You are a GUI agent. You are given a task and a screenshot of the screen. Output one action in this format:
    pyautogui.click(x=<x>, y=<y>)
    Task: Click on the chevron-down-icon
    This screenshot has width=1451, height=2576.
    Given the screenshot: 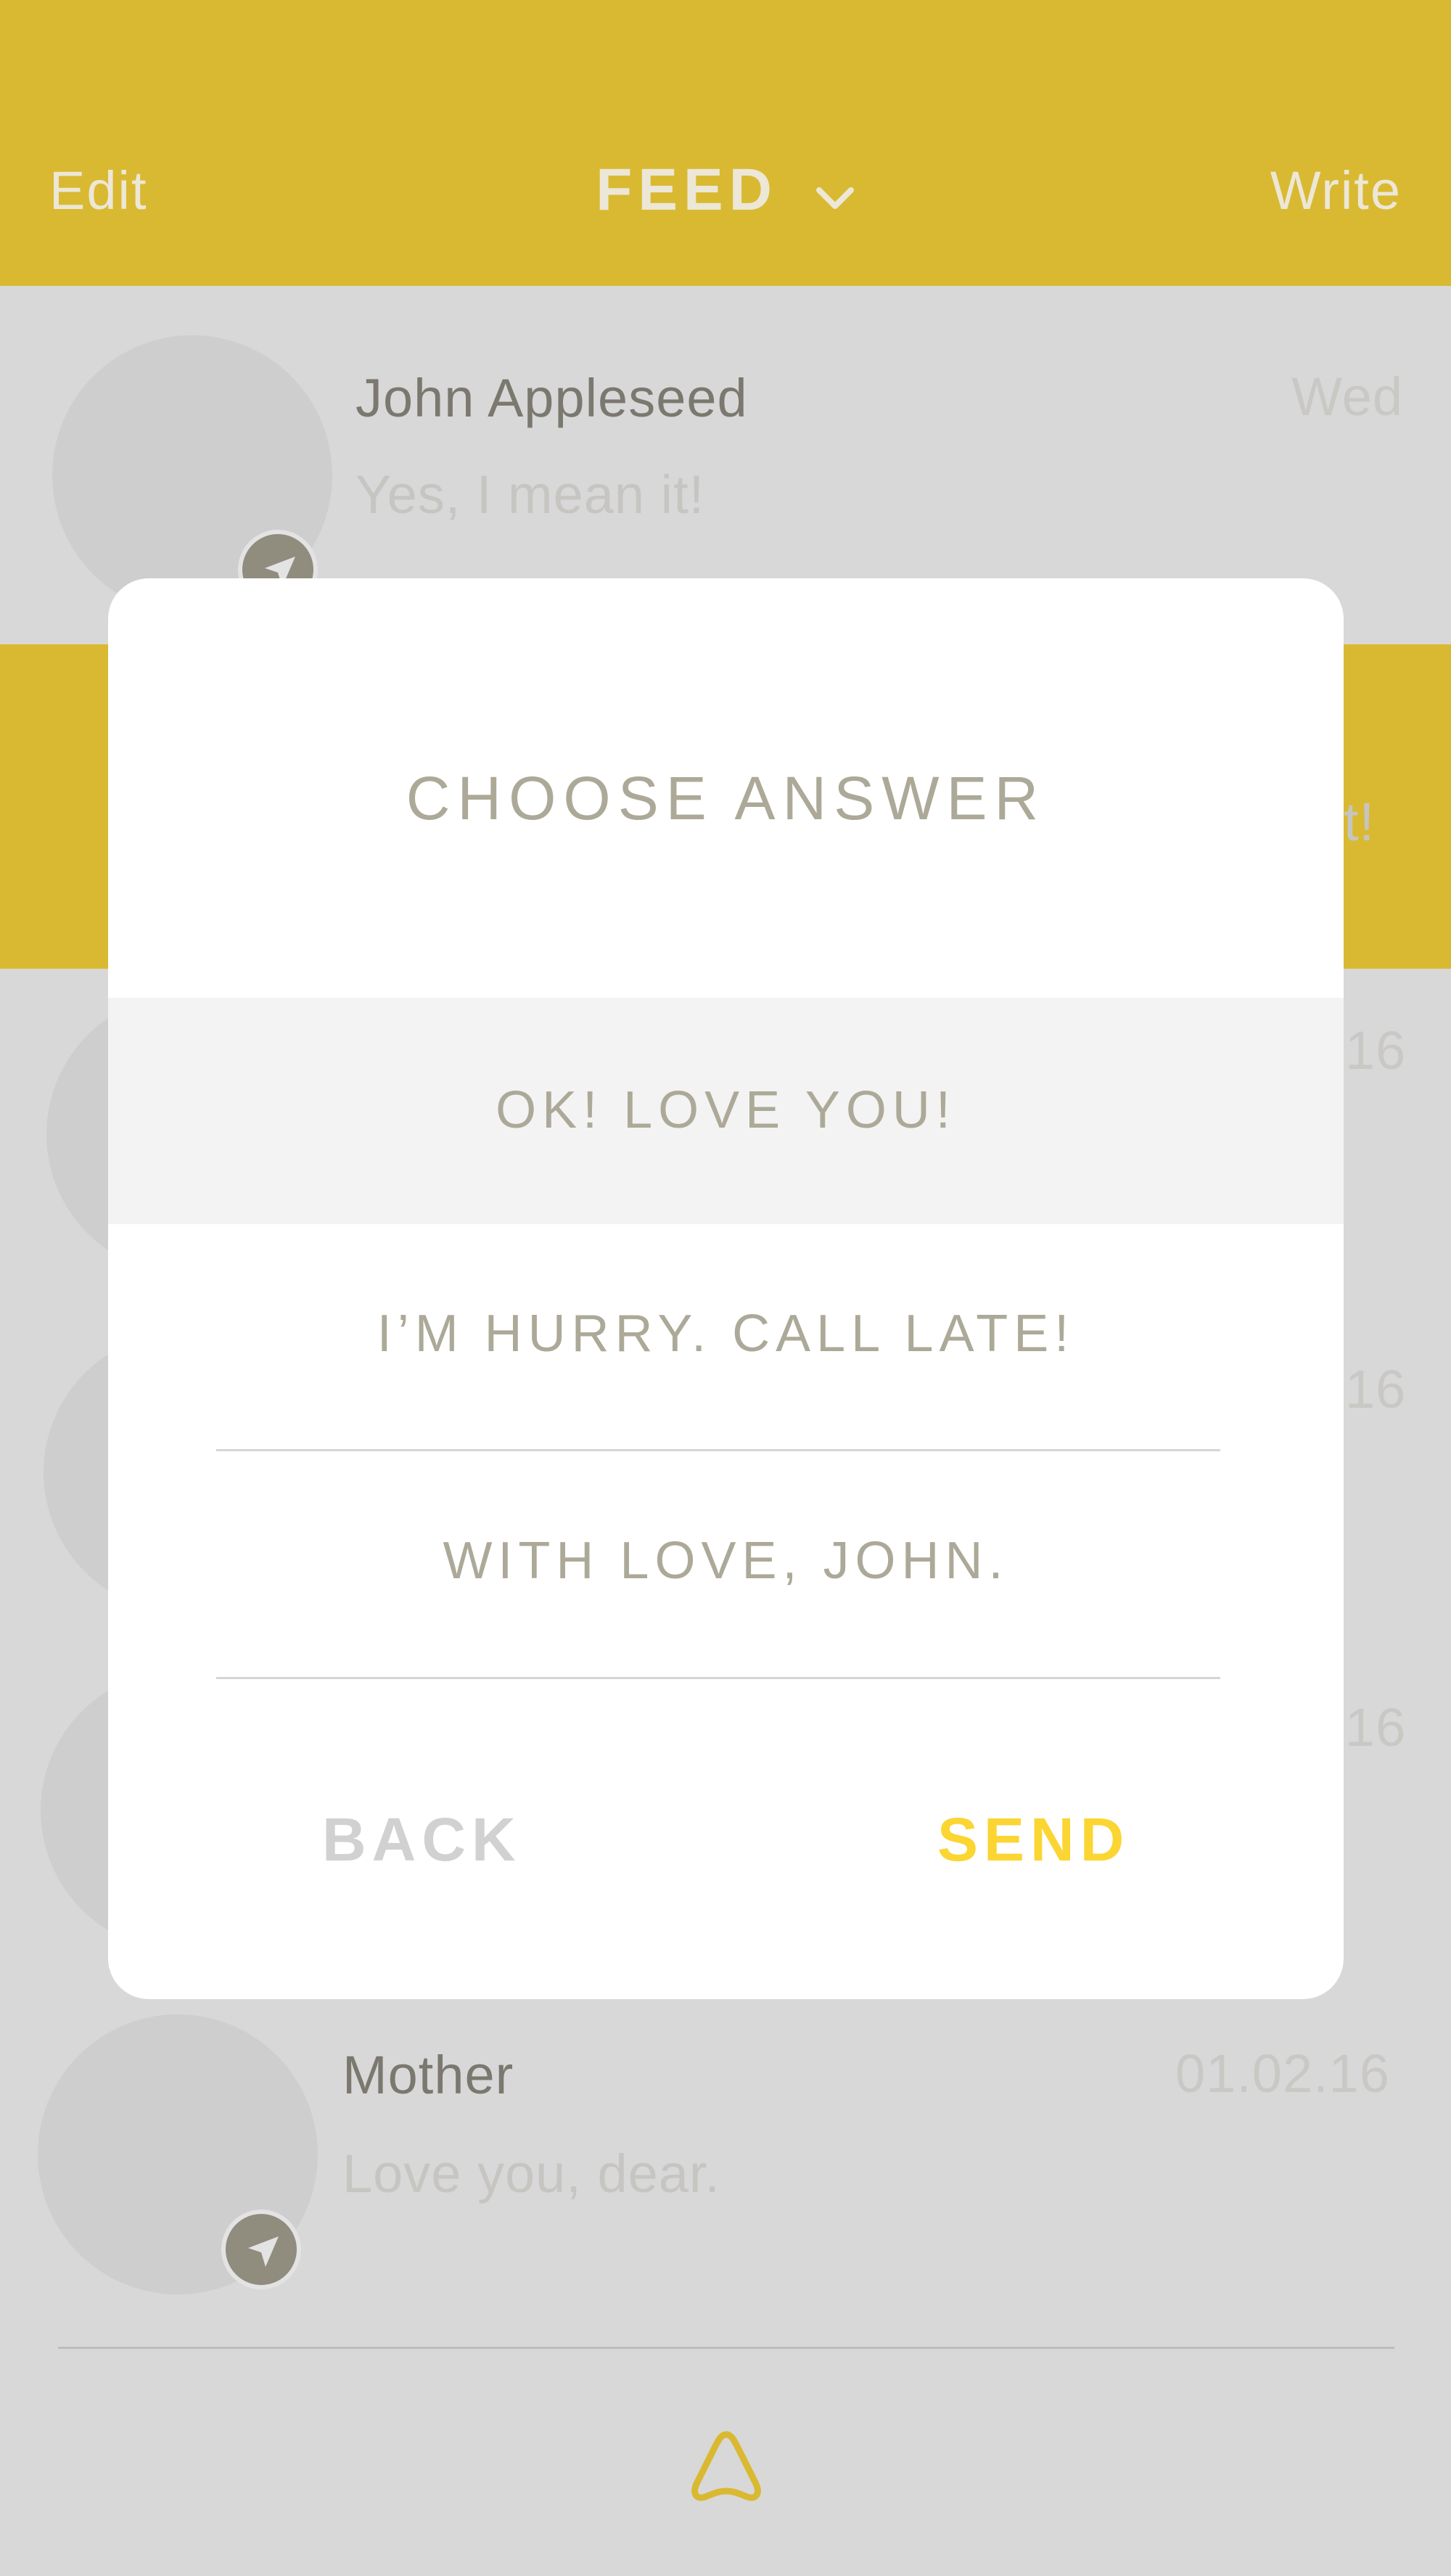 What is the action you would take?
    pyautogui.click(x=835, y=194)
    